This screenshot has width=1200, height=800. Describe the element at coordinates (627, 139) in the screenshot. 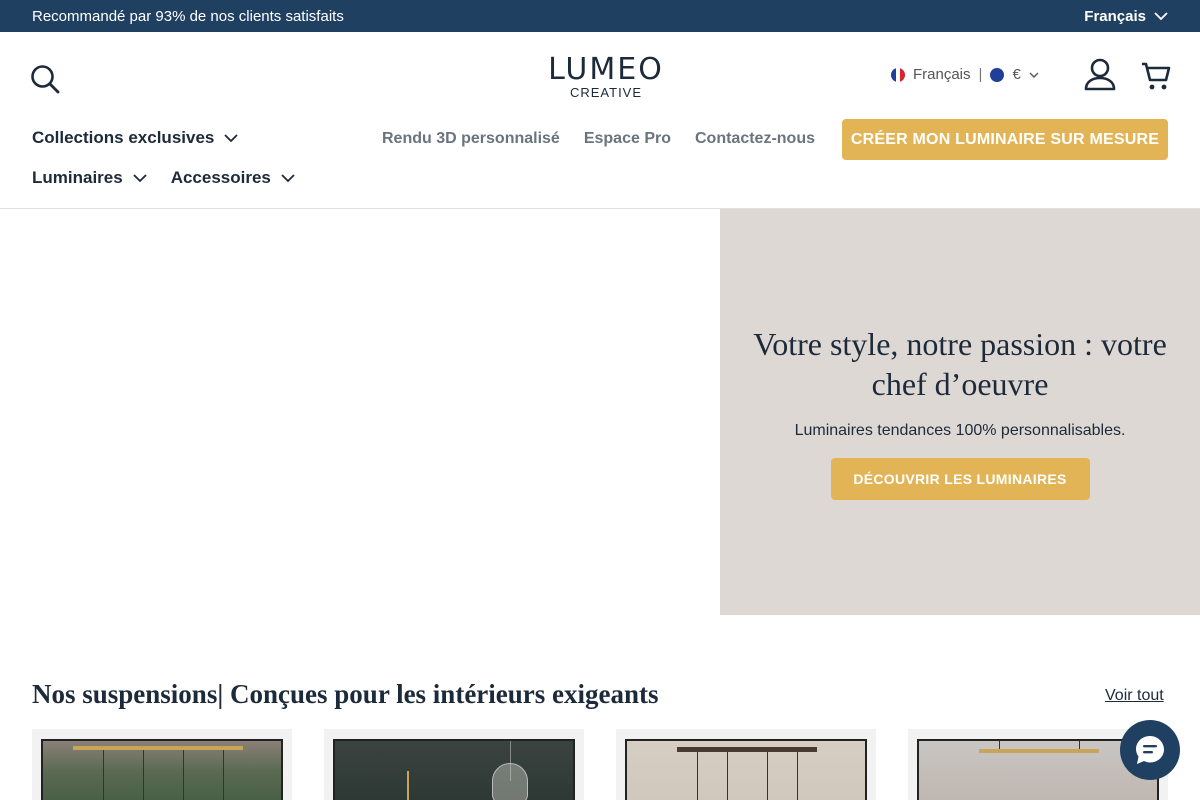

I see `nav-link-espace-pro: Espace Pro` at that location.